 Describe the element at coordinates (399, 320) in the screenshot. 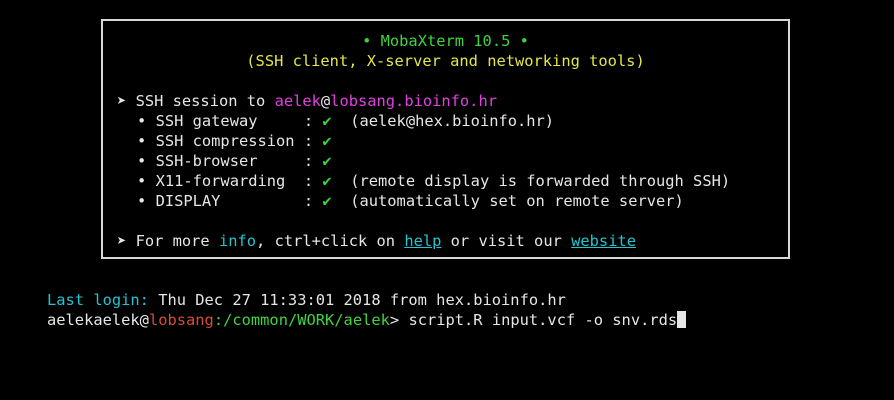

I see `prompt-symbol: >` at that location.